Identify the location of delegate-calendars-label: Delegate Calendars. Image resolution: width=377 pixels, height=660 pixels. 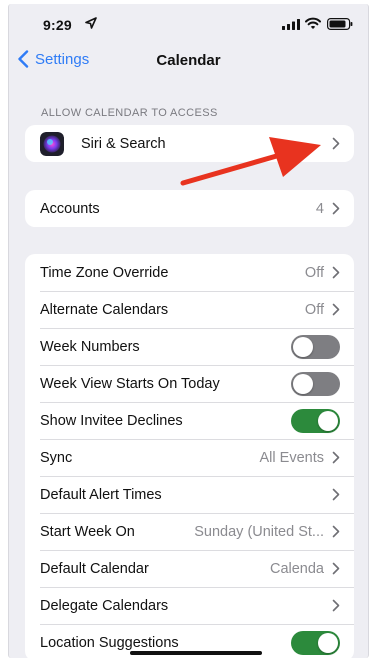
(104, 605).